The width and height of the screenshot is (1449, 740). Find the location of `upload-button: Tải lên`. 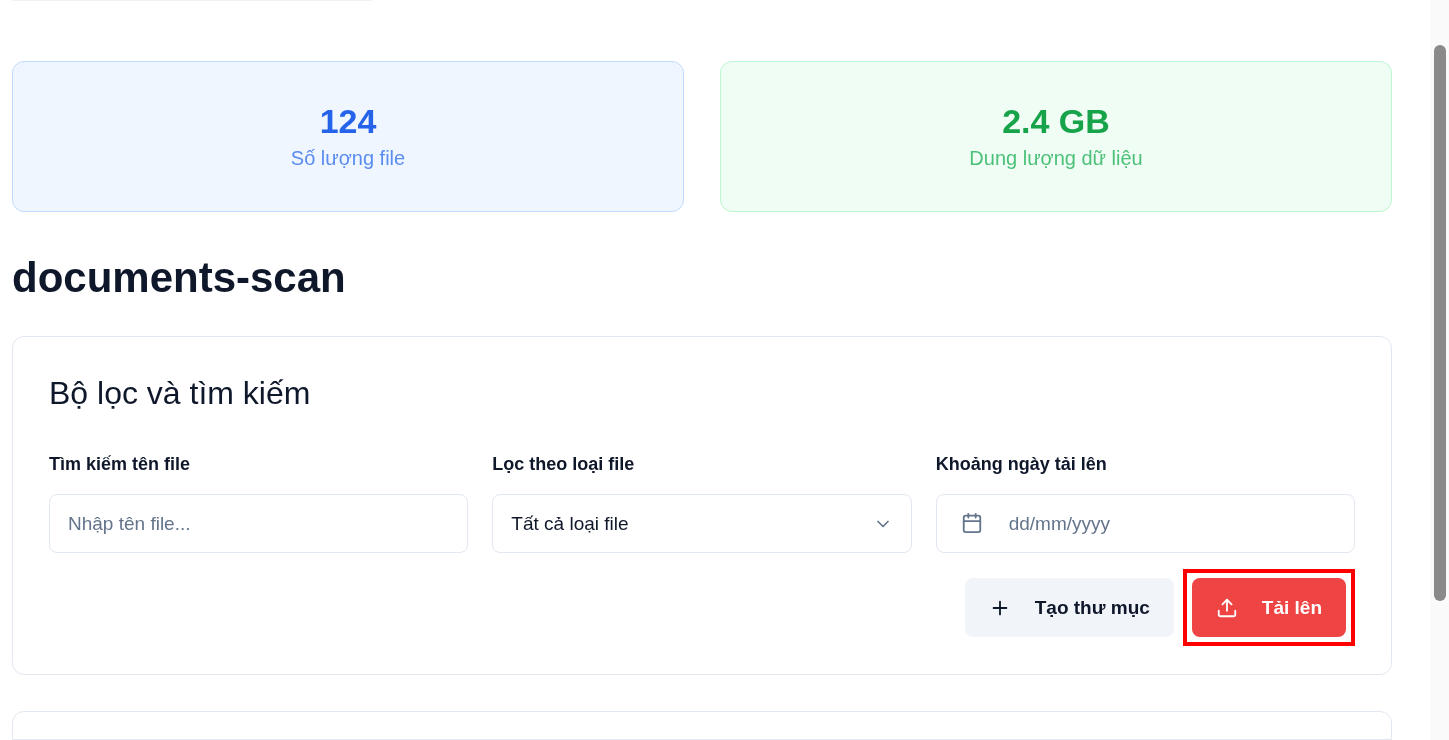

upload-button: Tải lên is located at coordinates (1268, 608).